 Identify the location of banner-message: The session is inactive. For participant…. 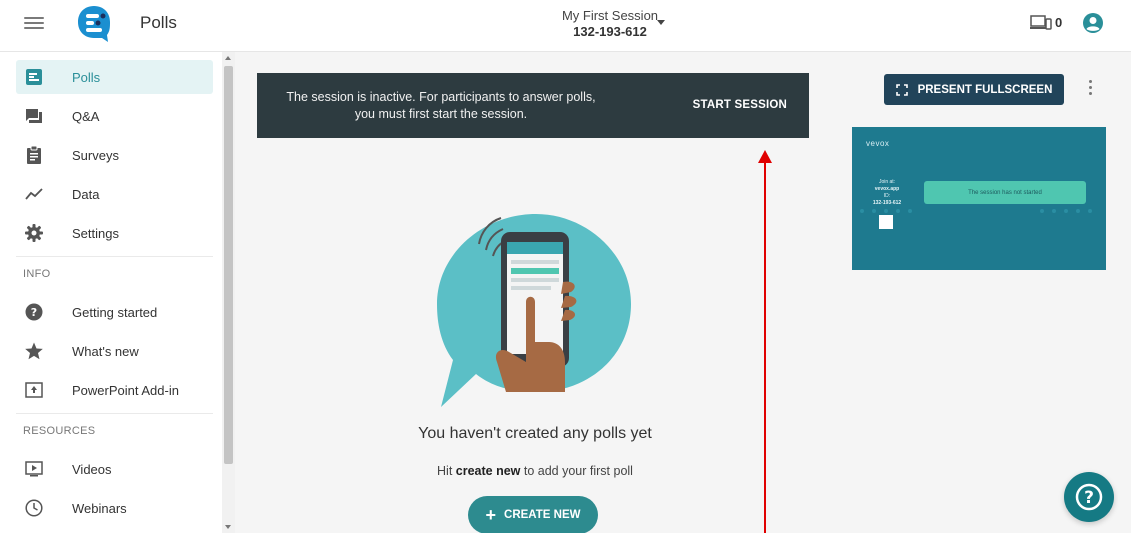
(441, 105).